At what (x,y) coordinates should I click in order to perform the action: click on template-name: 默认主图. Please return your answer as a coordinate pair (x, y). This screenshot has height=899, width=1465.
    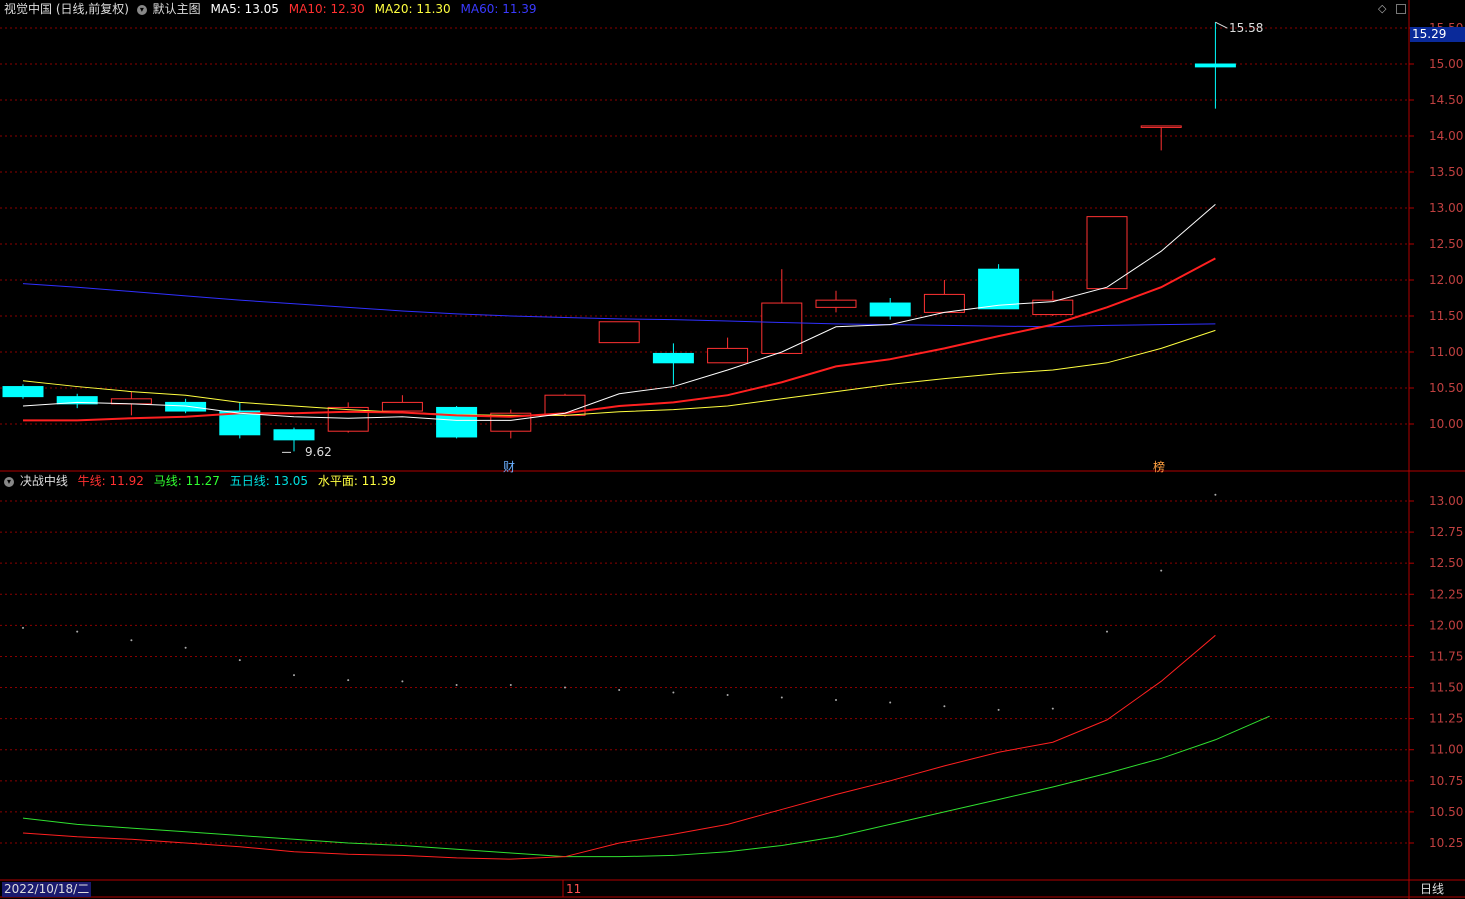
    Looking at the image, I should click on (177, 9).